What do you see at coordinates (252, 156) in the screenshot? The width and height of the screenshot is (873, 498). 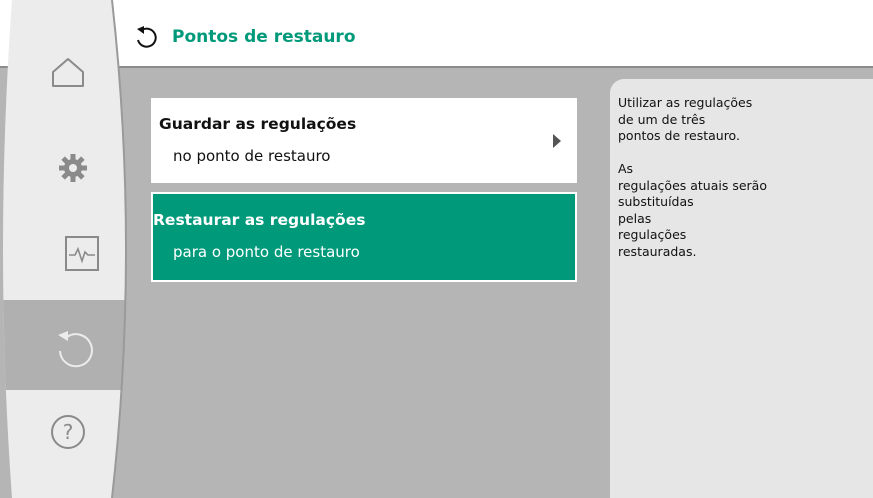 I see `menu-item-subtitle: no ponto de restauro` at bounding box center [252, 156].